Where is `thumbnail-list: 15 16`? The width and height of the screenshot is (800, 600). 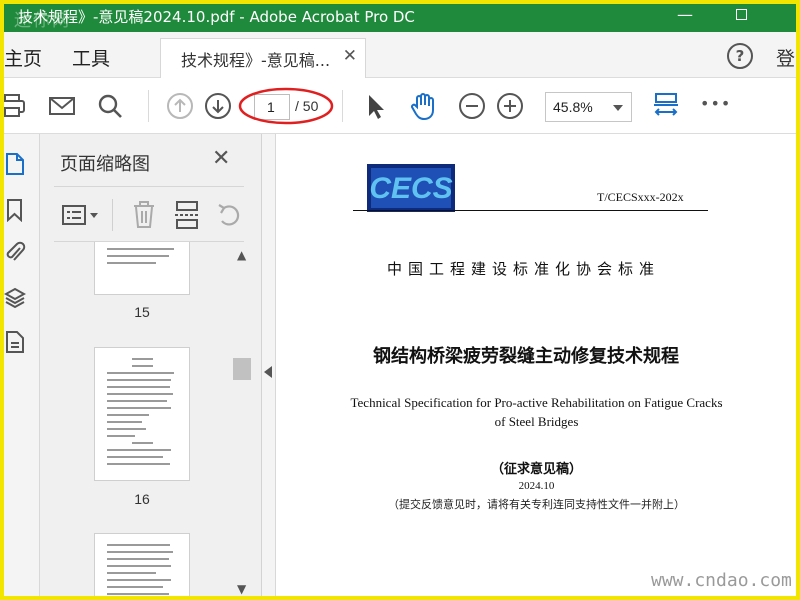 thumbnail-list: 15 16 is located at coordinates (135, 421).